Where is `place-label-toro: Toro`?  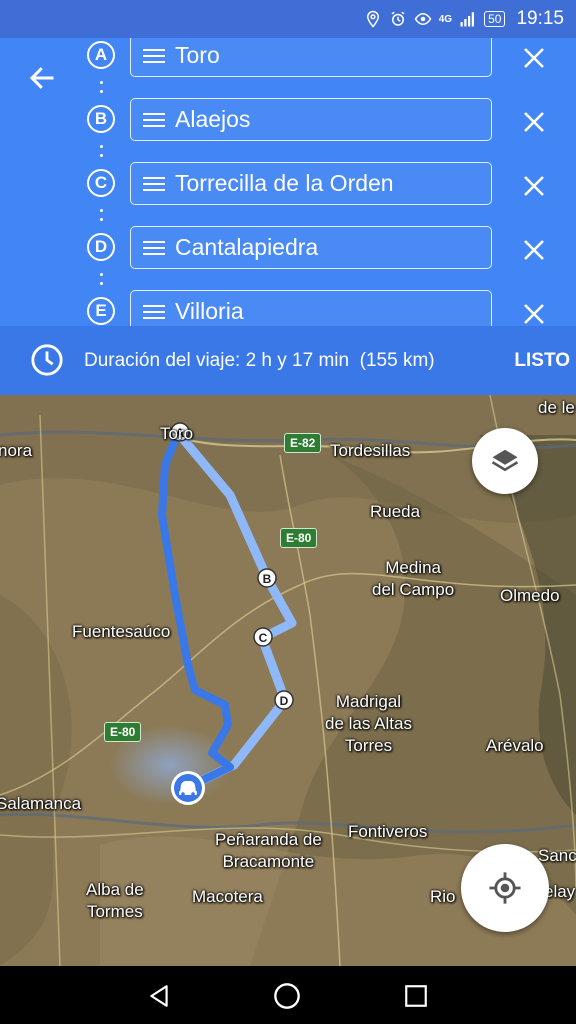
place-label-toro: Toro is located at coordinates (177, 433).